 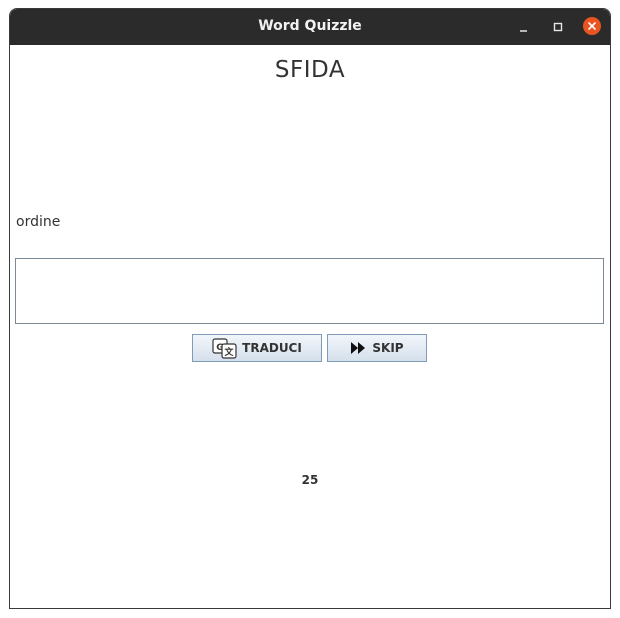 I want to click on skip-button: SKIP, so click(x=377, y=348).